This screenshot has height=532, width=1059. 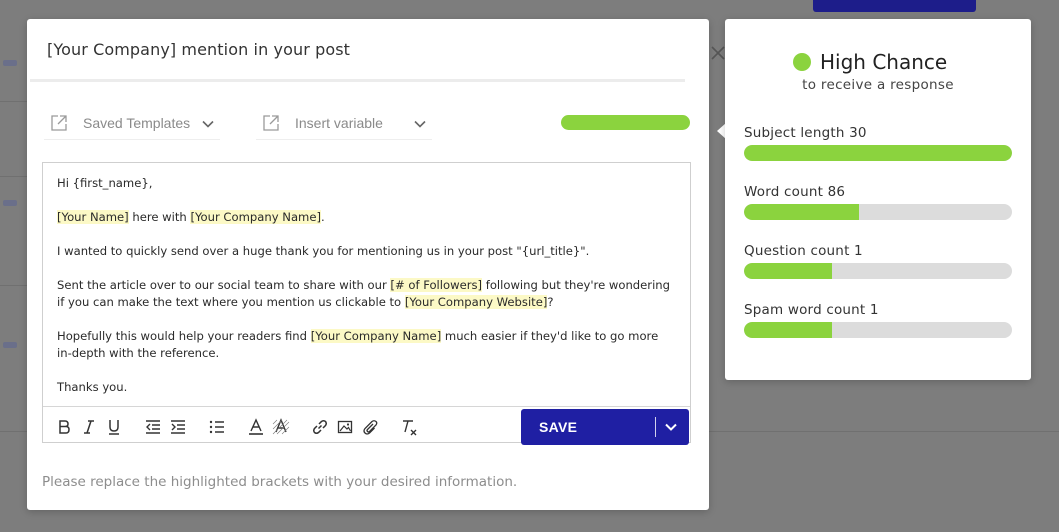 What do you see at coordinates (409, 427) in the screenshot?
I see `clear-format-icon` at bounding box center [409, 427].